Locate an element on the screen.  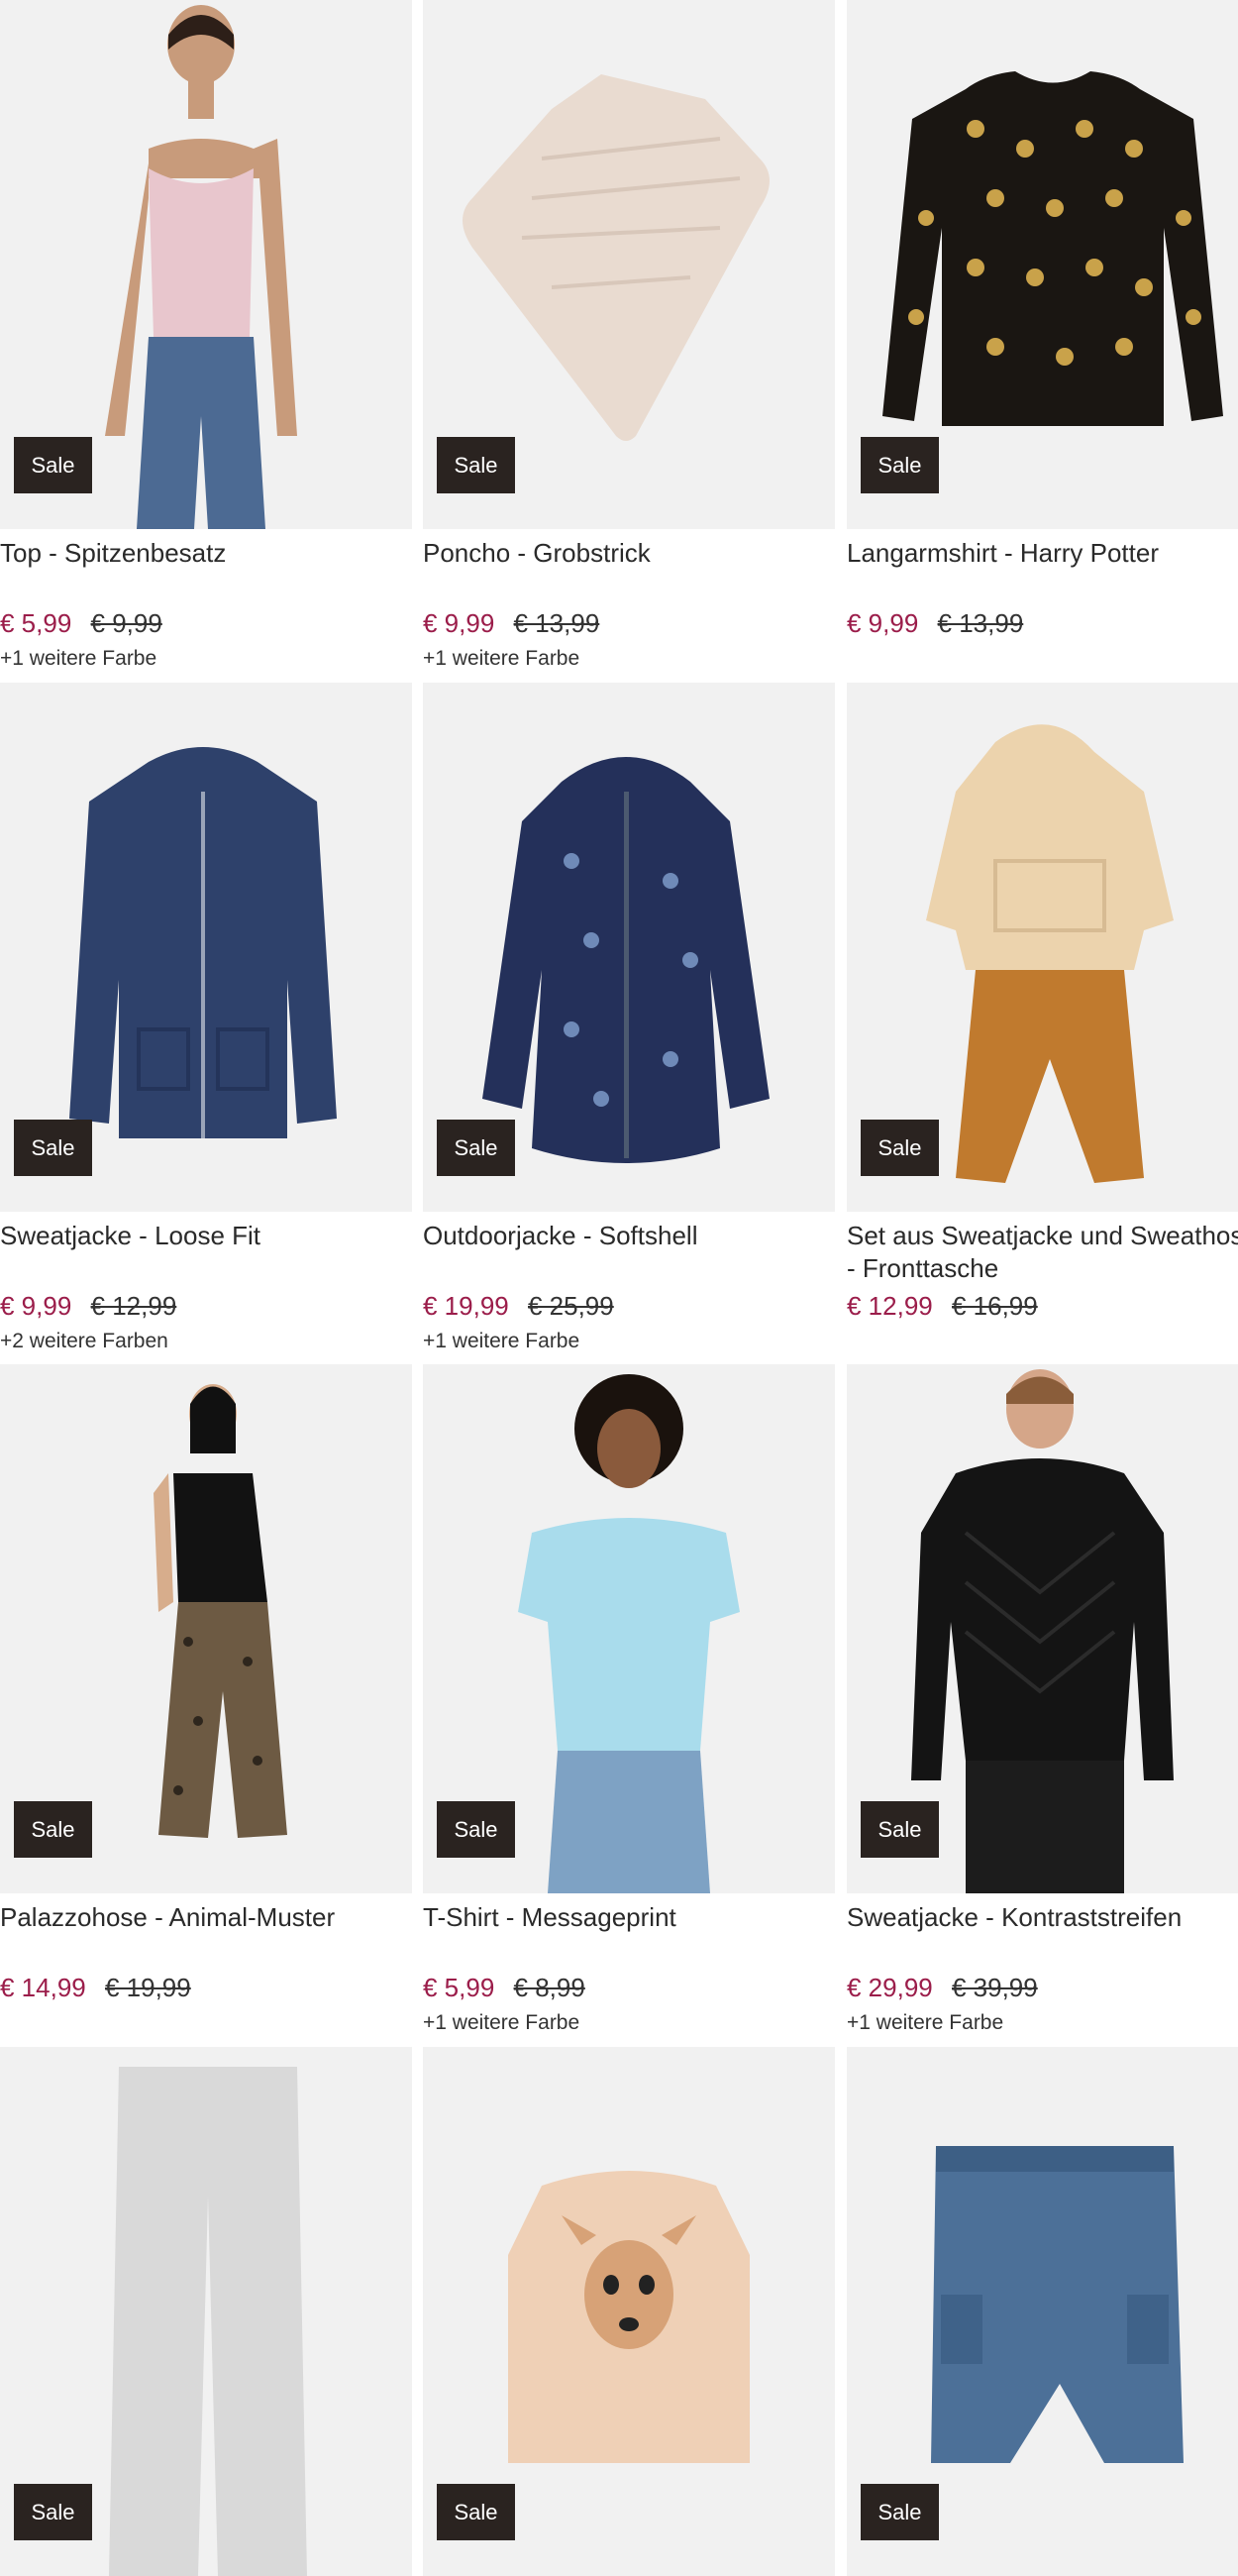
sale-price: € 12,99 is located at coordinates (890, 1306).